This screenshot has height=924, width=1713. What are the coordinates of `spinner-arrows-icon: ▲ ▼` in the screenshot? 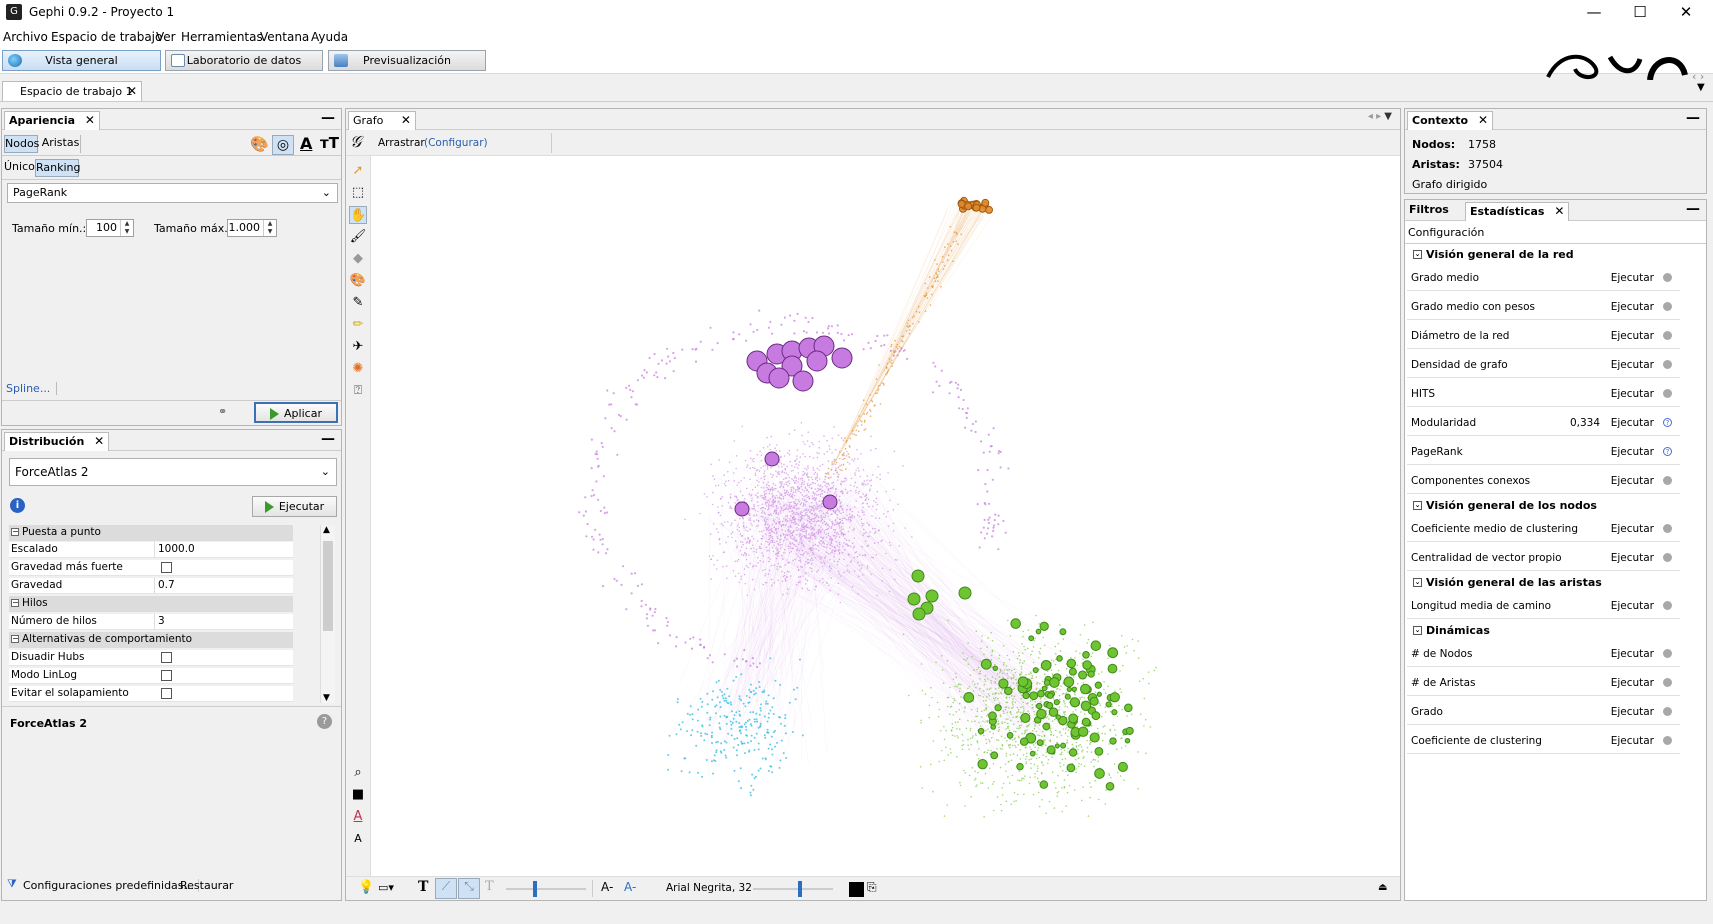 It's located at (126, 228).